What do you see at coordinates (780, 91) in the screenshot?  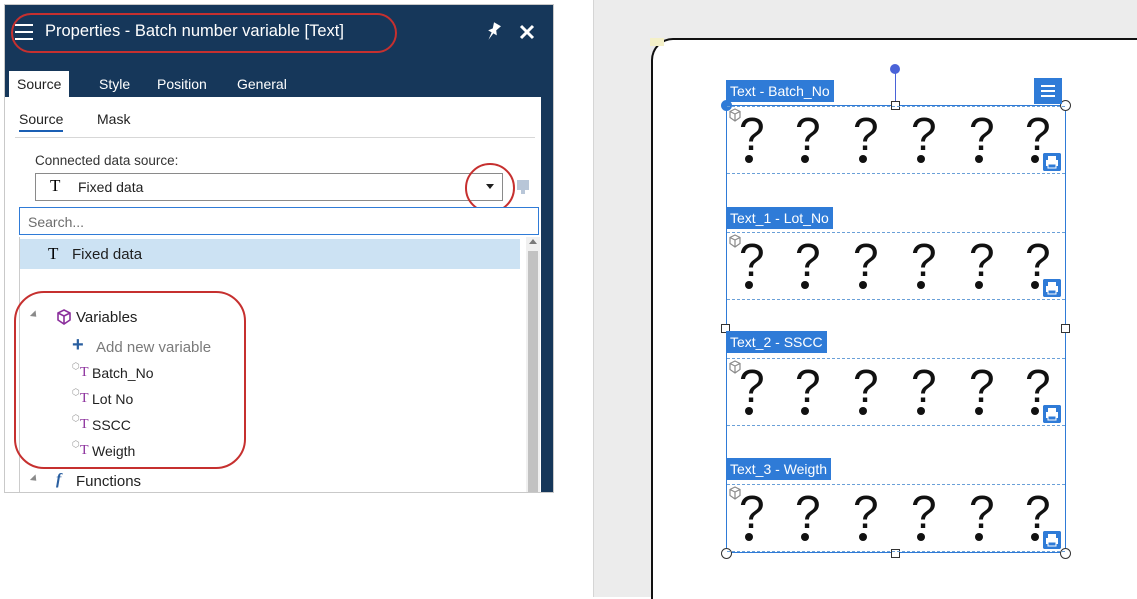 I see `object-tag: Text - Batch_No` at bounding box center [780, 91].